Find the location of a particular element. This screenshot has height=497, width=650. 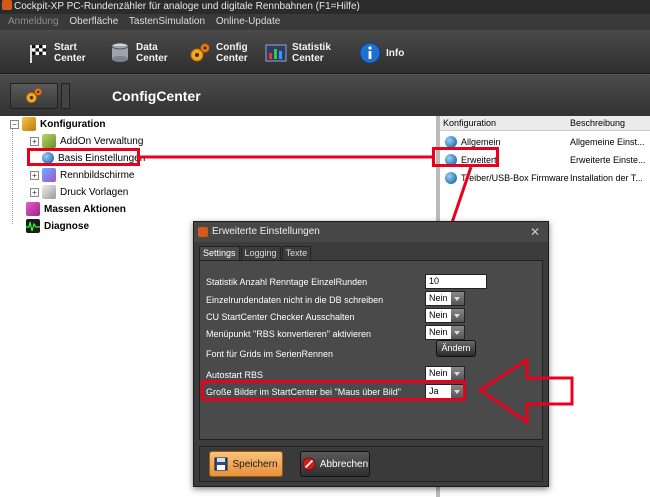

tree-label-addon: AddOn Verwaltung is located at coordinates (102, 141).